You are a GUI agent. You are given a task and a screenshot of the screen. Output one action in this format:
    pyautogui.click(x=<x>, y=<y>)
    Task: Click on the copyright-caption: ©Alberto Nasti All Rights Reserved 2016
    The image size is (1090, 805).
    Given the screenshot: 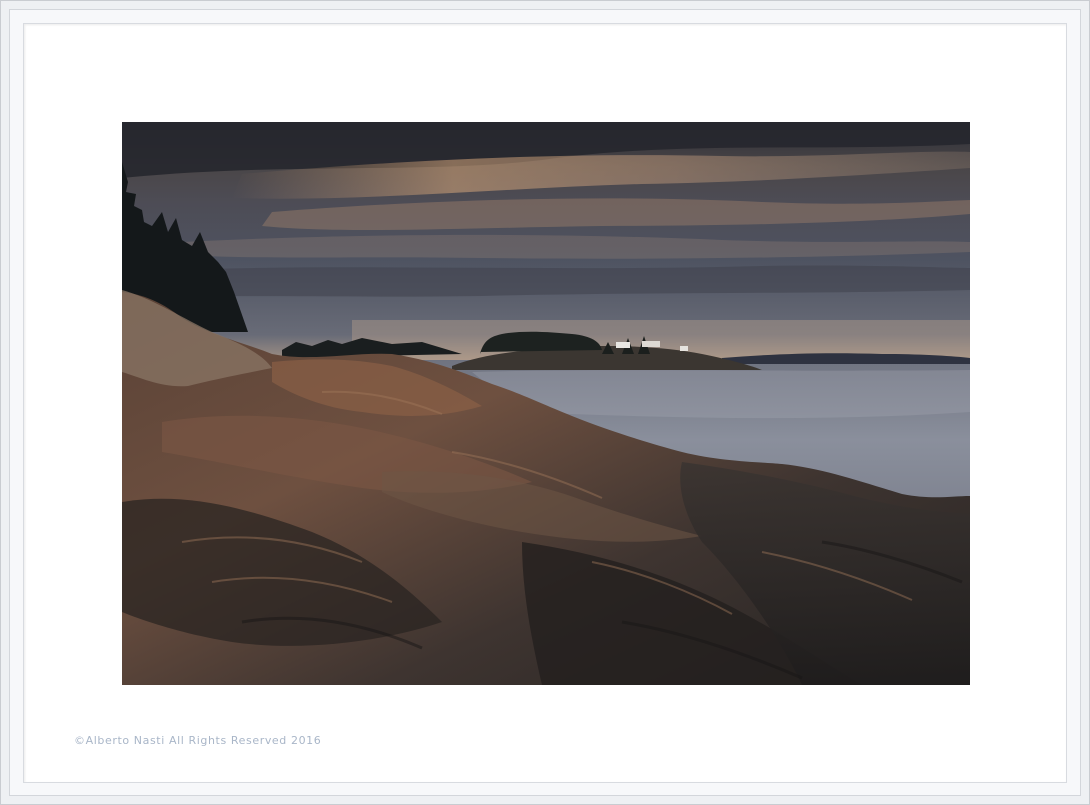 What is the action you would take?
    pyautogui.click(x=198, y=740)
    